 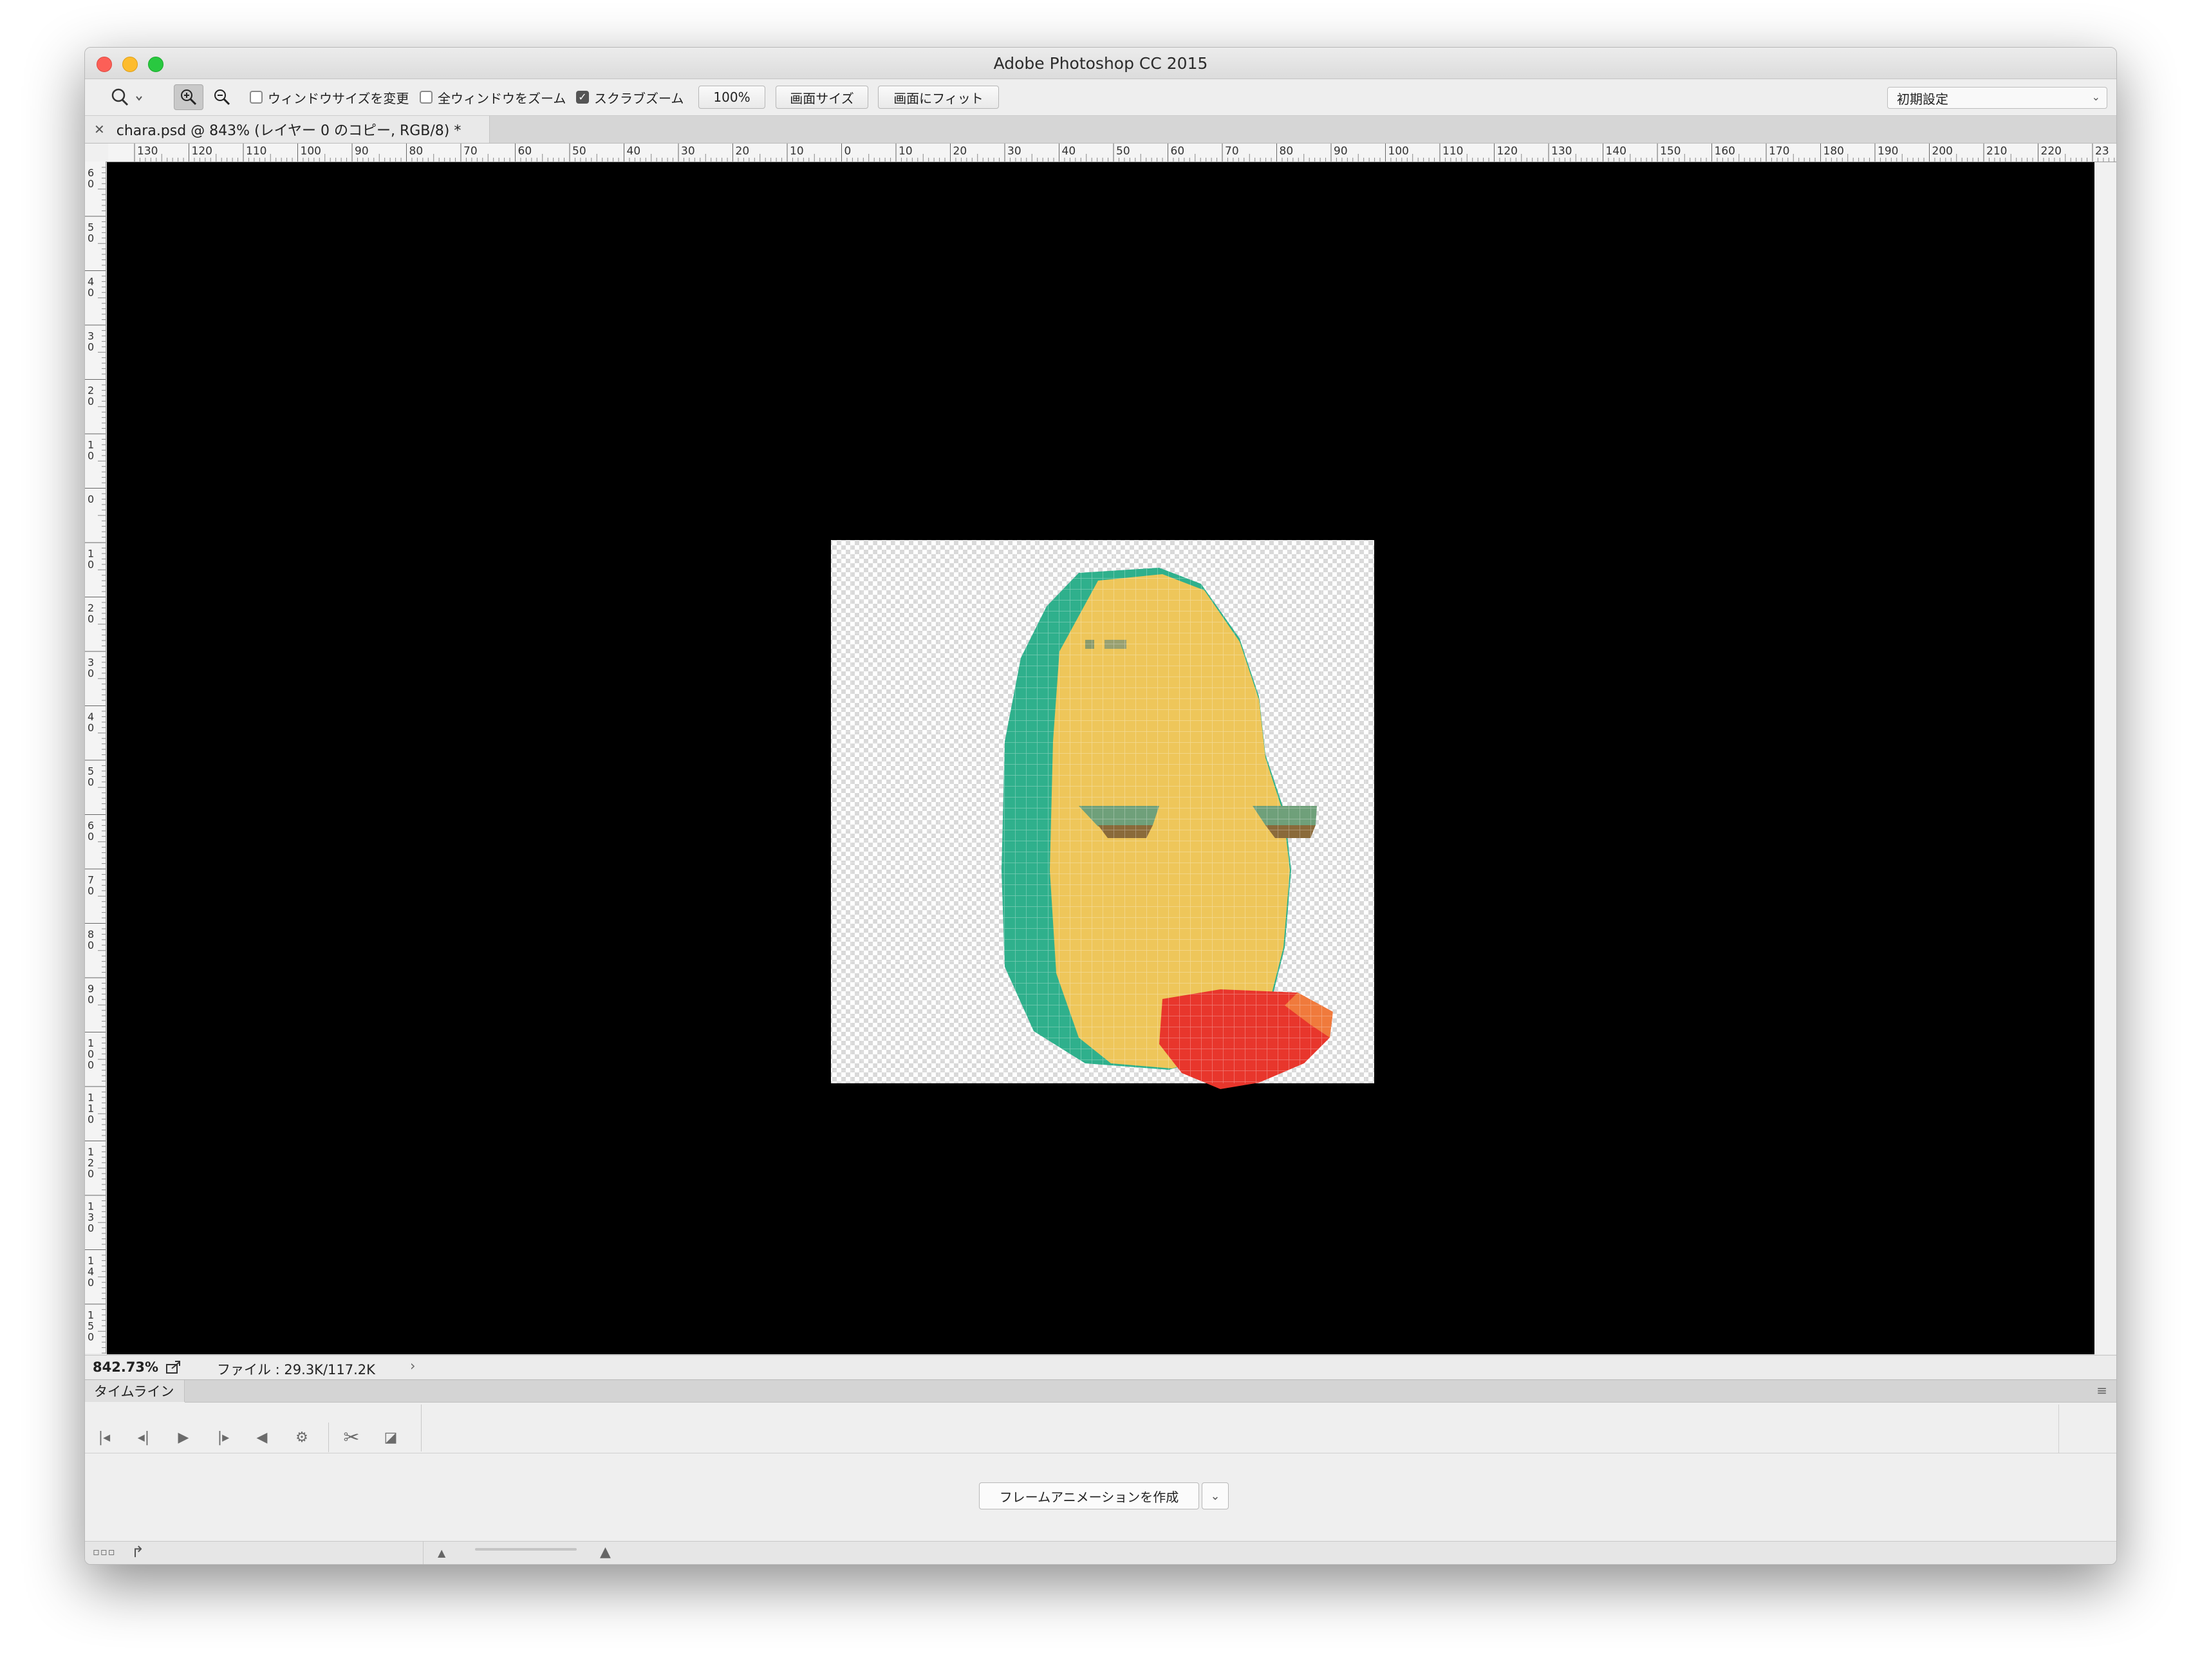 I want to click on first-frame-icon: |◂, so click(x=105, y=1437).